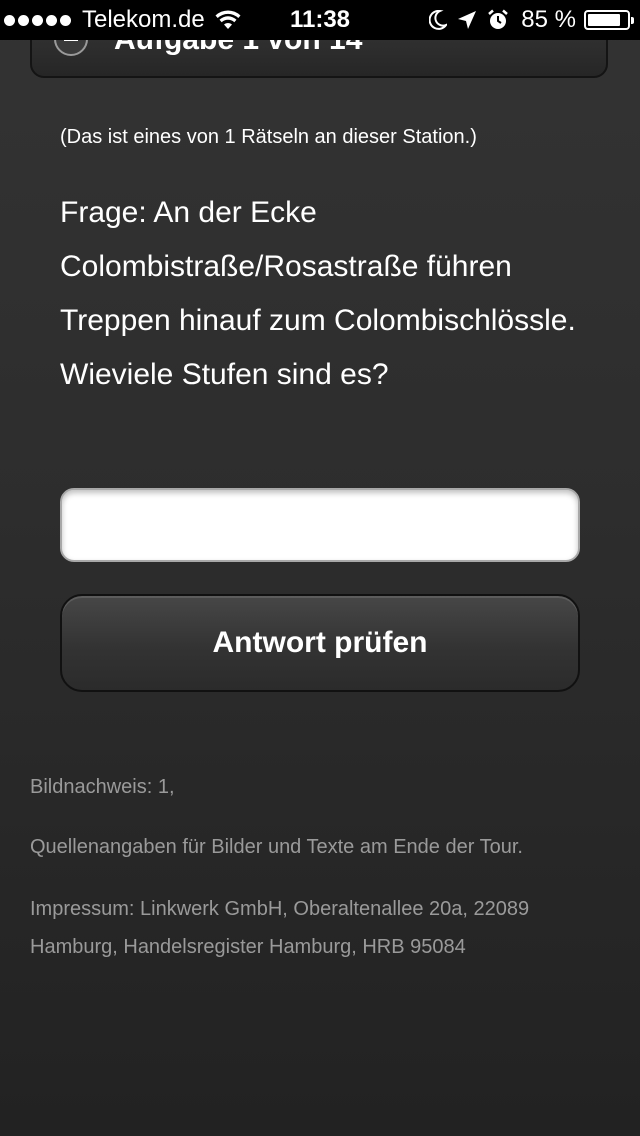 The height and width of the screenshot is (1136, 640). I want to click on battery-percentage: 85 %, so click(548, 19).